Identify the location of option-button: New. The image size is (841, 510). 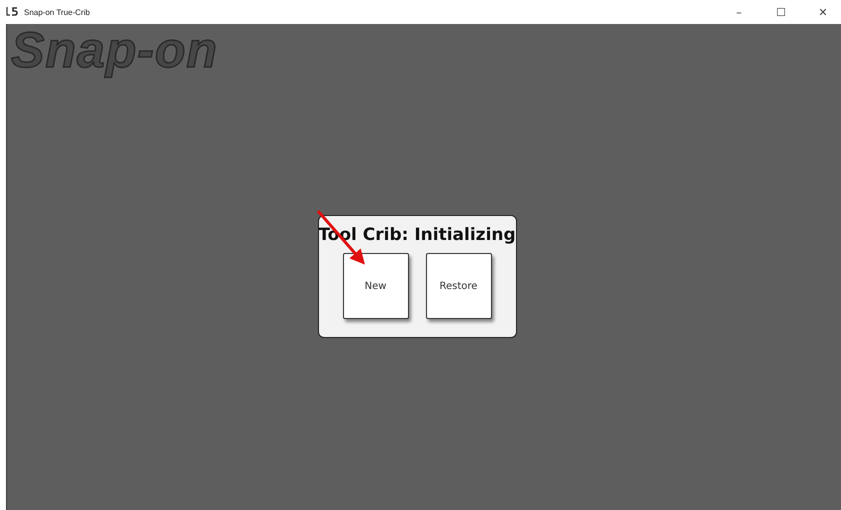
(375, 286).